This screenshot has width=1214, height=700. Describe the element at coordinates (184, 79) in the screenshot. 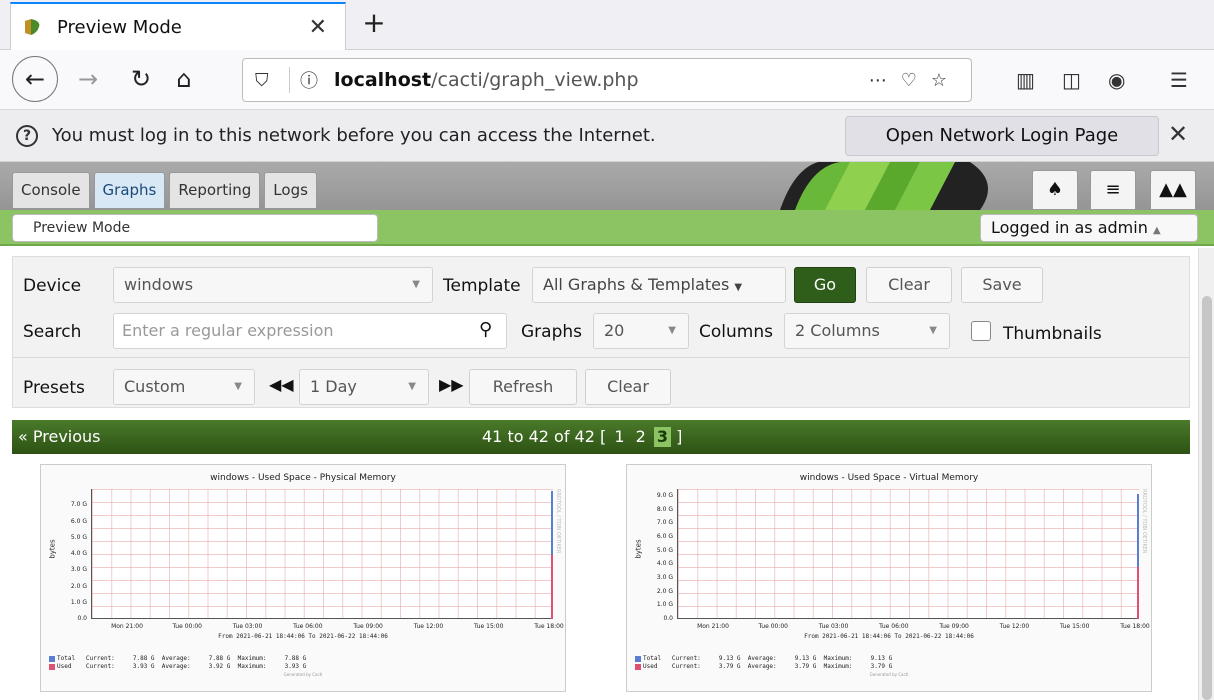

I see `home-icon: ⌂` at that location.